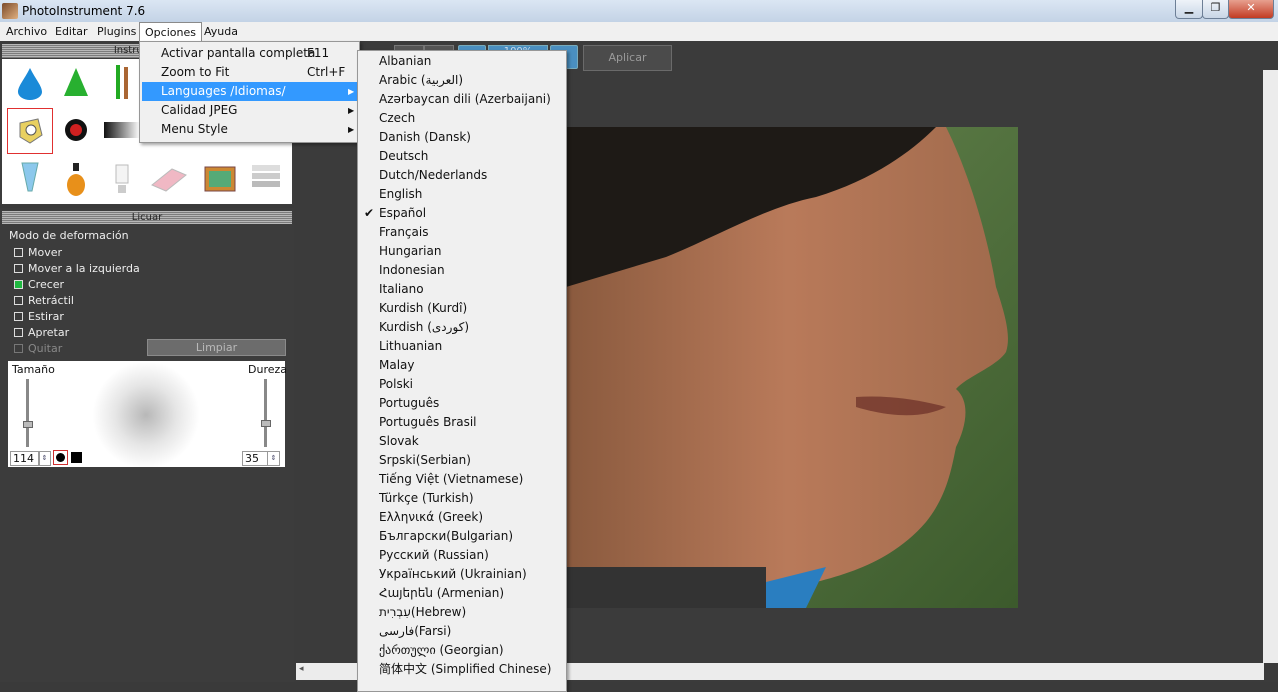  What do you see at coordinates (33, 369) in the screenshot?
I see `size-label: Tamaño` at bounding box center [33, 369].